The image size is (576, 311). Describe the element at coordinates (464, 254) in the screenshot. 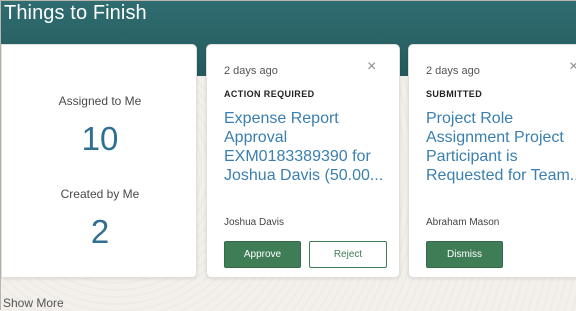

I see `dismiss-button: Dismiss` at that location.